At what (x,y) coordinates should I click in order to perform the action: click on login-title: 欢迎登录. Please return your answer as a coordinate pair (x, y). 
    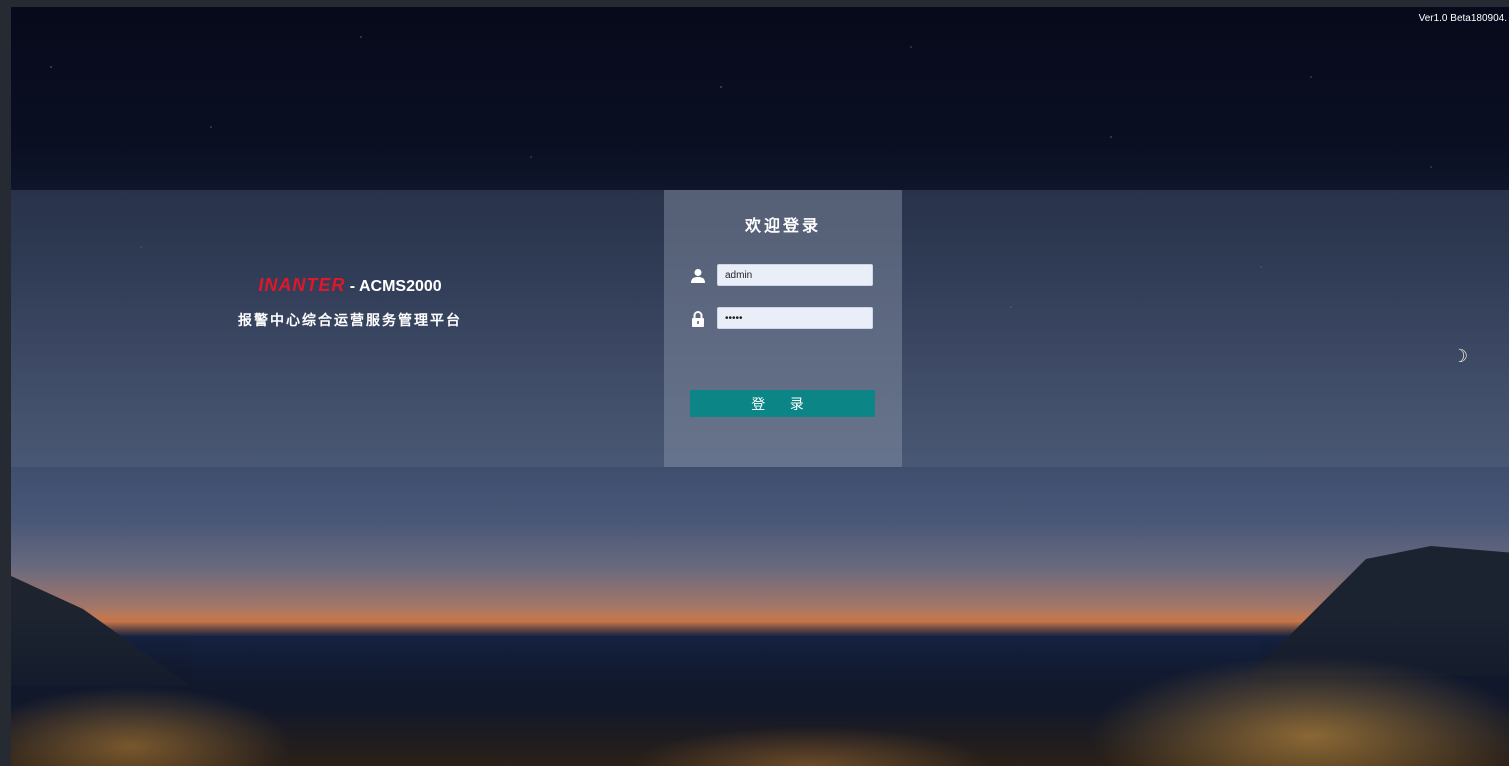
    Looking at the image, I should click on (782, 226).